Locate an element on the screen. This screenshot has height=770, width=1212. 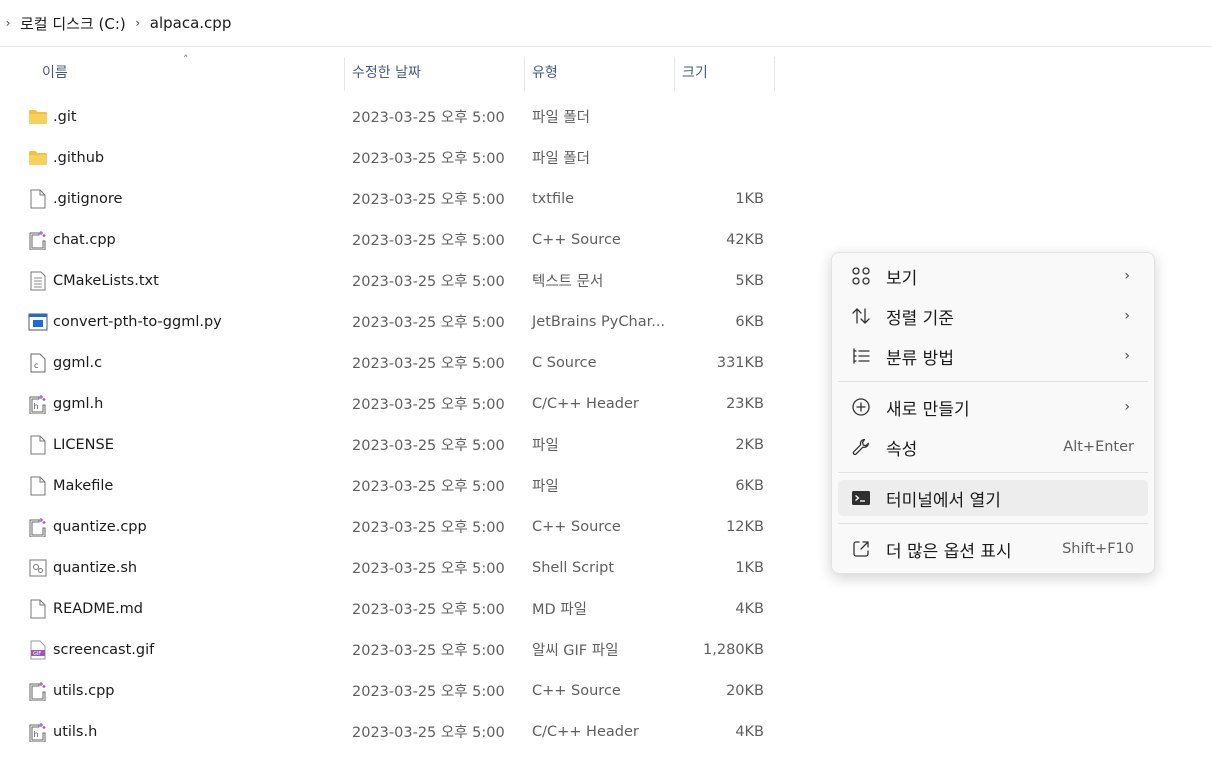
file-type: C/C++ Header is located at coordinates (585, 731).